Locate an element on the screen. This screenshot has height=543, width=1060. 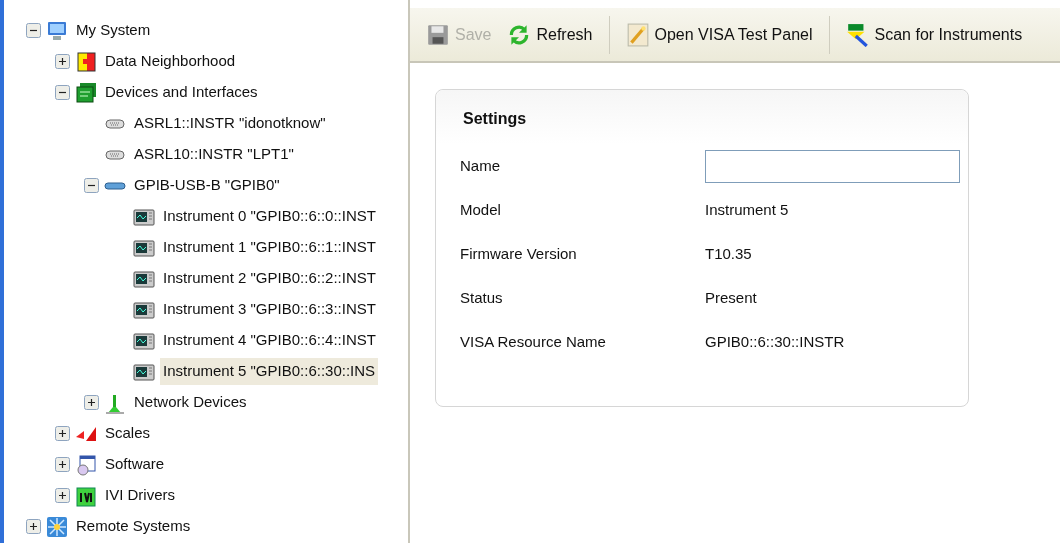
field-label: Model is located at coordinates (481, 209).